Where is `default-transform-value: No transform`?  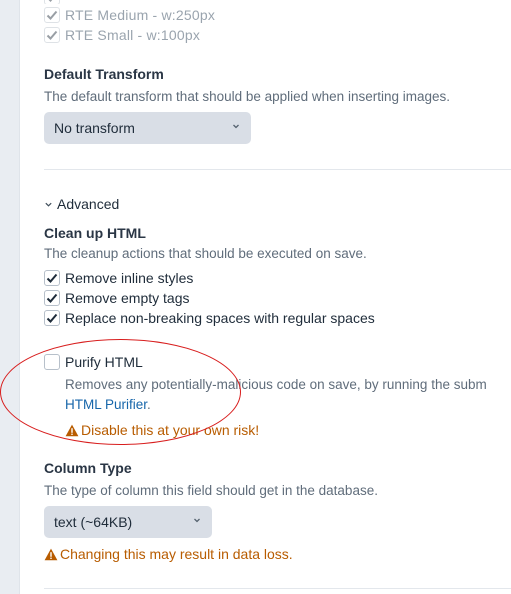
default-transform-value: No transform is located at coordinates (94, 128).